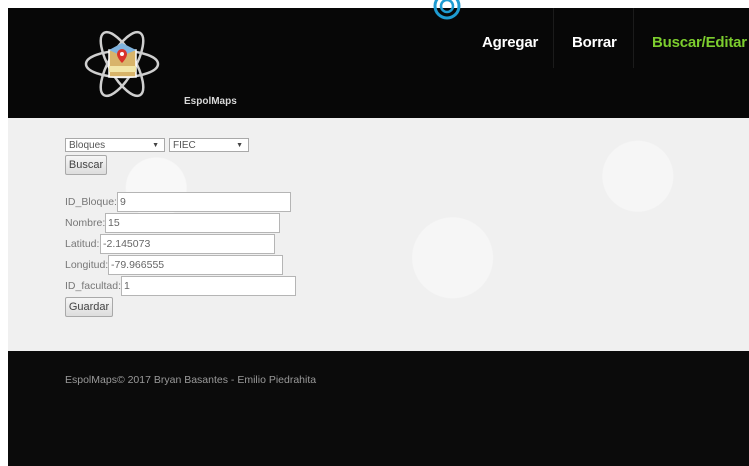 The image size is (749, 466). What do you see at coordinates (447, 10) in the screenshot?
I see `power-icon` at bounding box center [447, 10].